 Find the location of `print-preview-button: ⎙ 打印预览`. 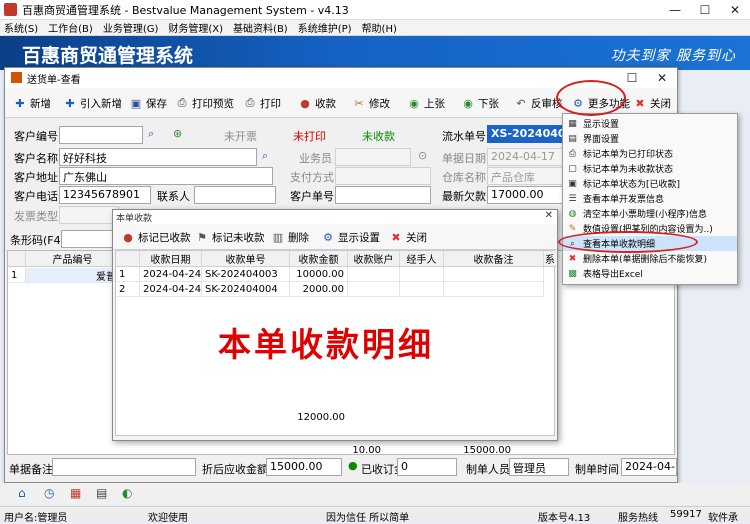

print-preview-button: ⎙ 打印预览 is located at coordinates (204, 103).